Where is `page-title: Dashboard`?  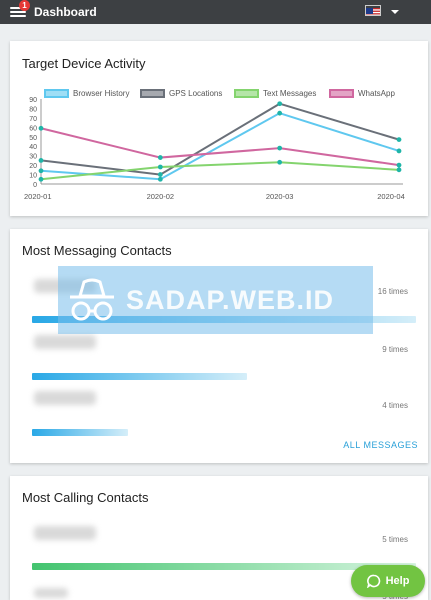 page-title: Dashboard is located at coordinates (65, 12).